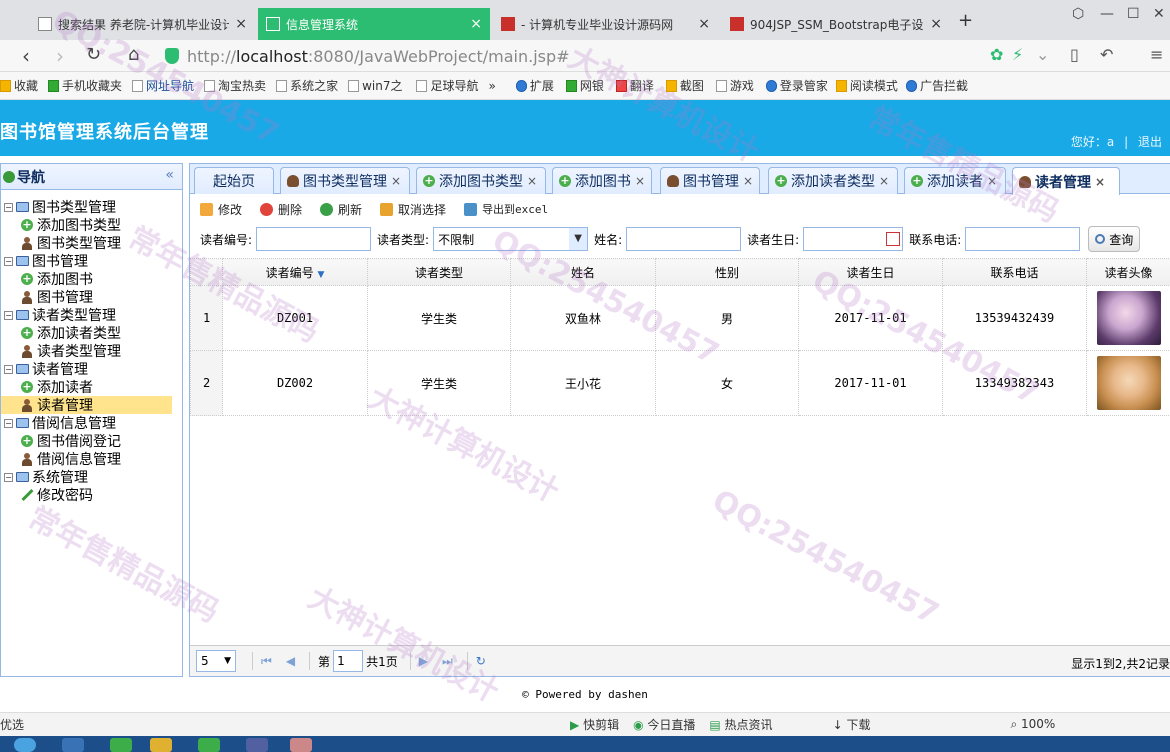 The height and width of the screenshot is (752, 1170). I want to click on table-row: 2 DZ002 学生类 王小花 女 2017-11-01 13349382343, so click(680, 383).